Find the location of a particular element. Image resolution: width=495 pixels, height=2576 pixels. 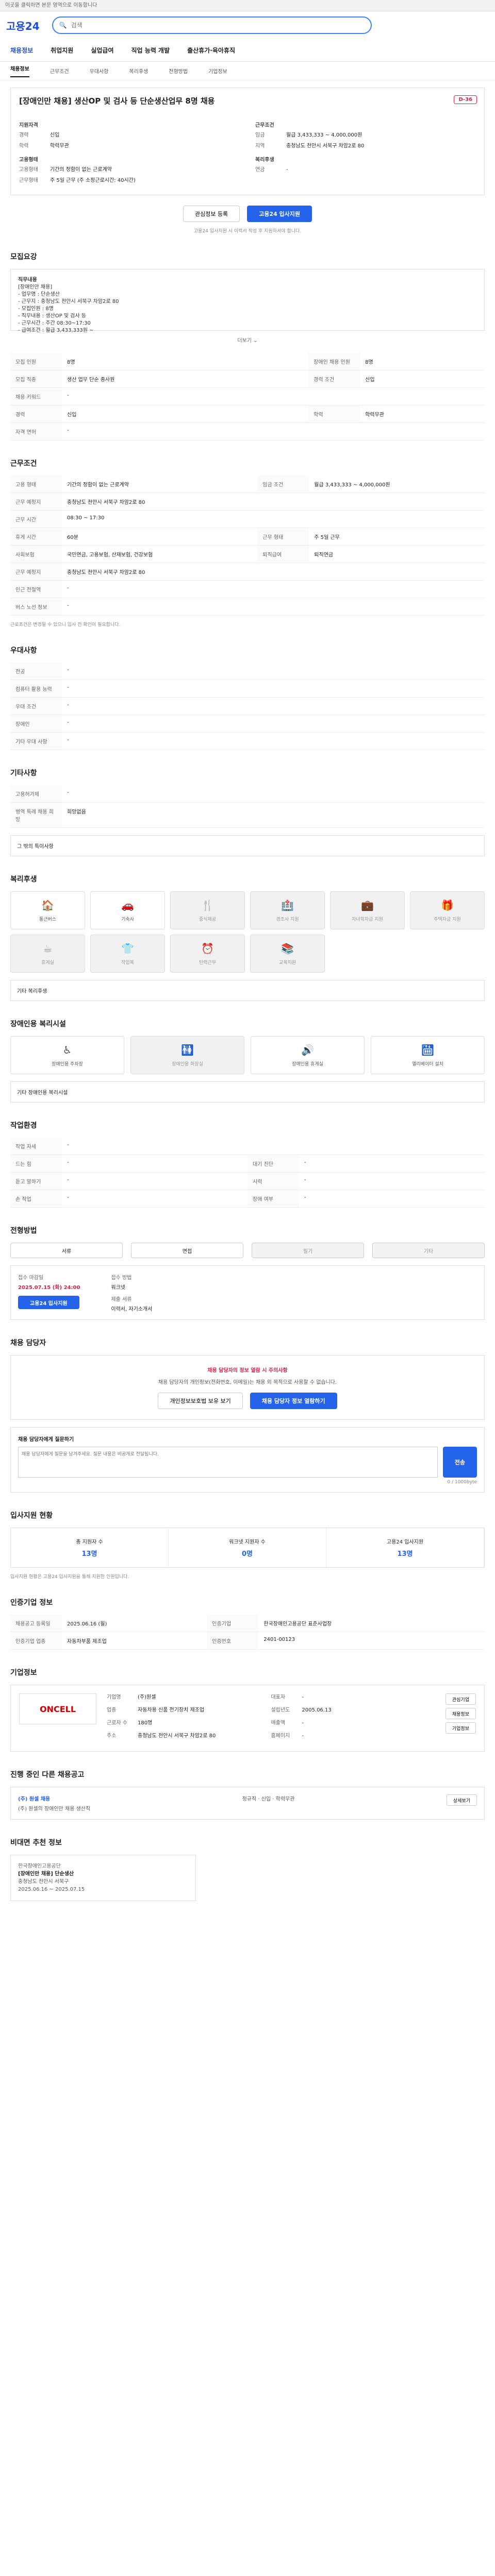

kv-label: 지역 is located at coordinates (260, 146).